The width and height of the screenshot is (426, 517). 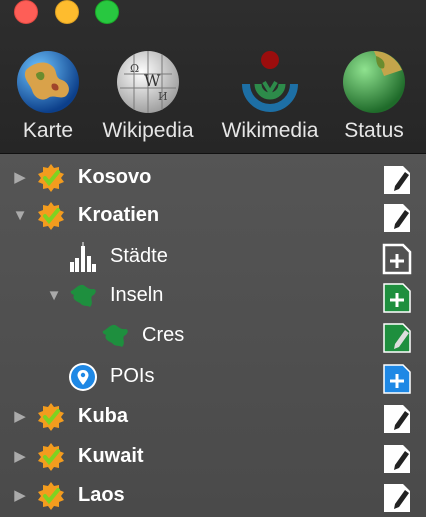 I want to click on minimize-window-button, so click(x=67, y=12).